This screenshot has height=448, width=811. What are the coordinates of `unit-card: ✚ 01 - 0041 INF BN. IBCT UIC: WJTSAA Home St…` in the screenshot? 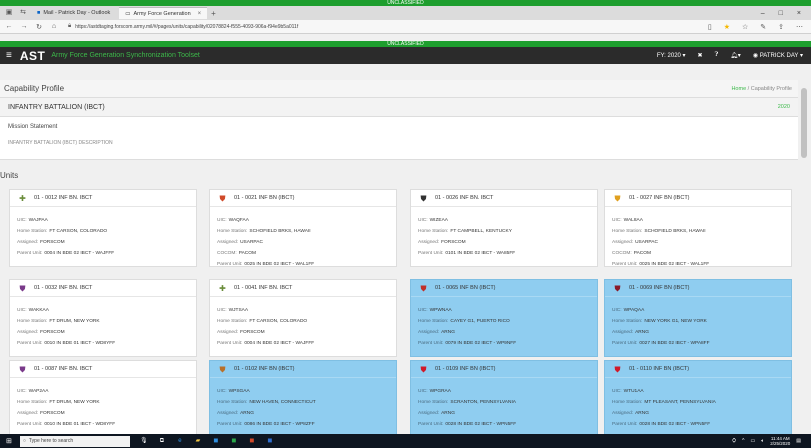 It's located at (303, 318).